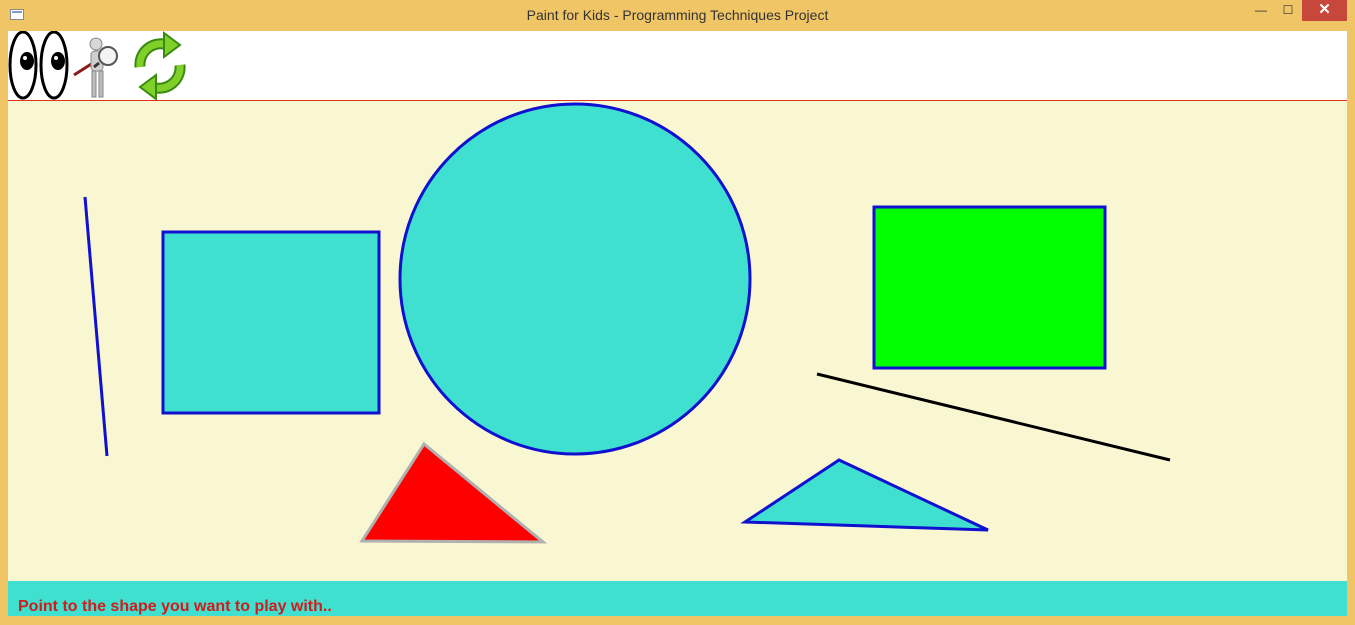  I want to click on toolbar, so click(677, 66).